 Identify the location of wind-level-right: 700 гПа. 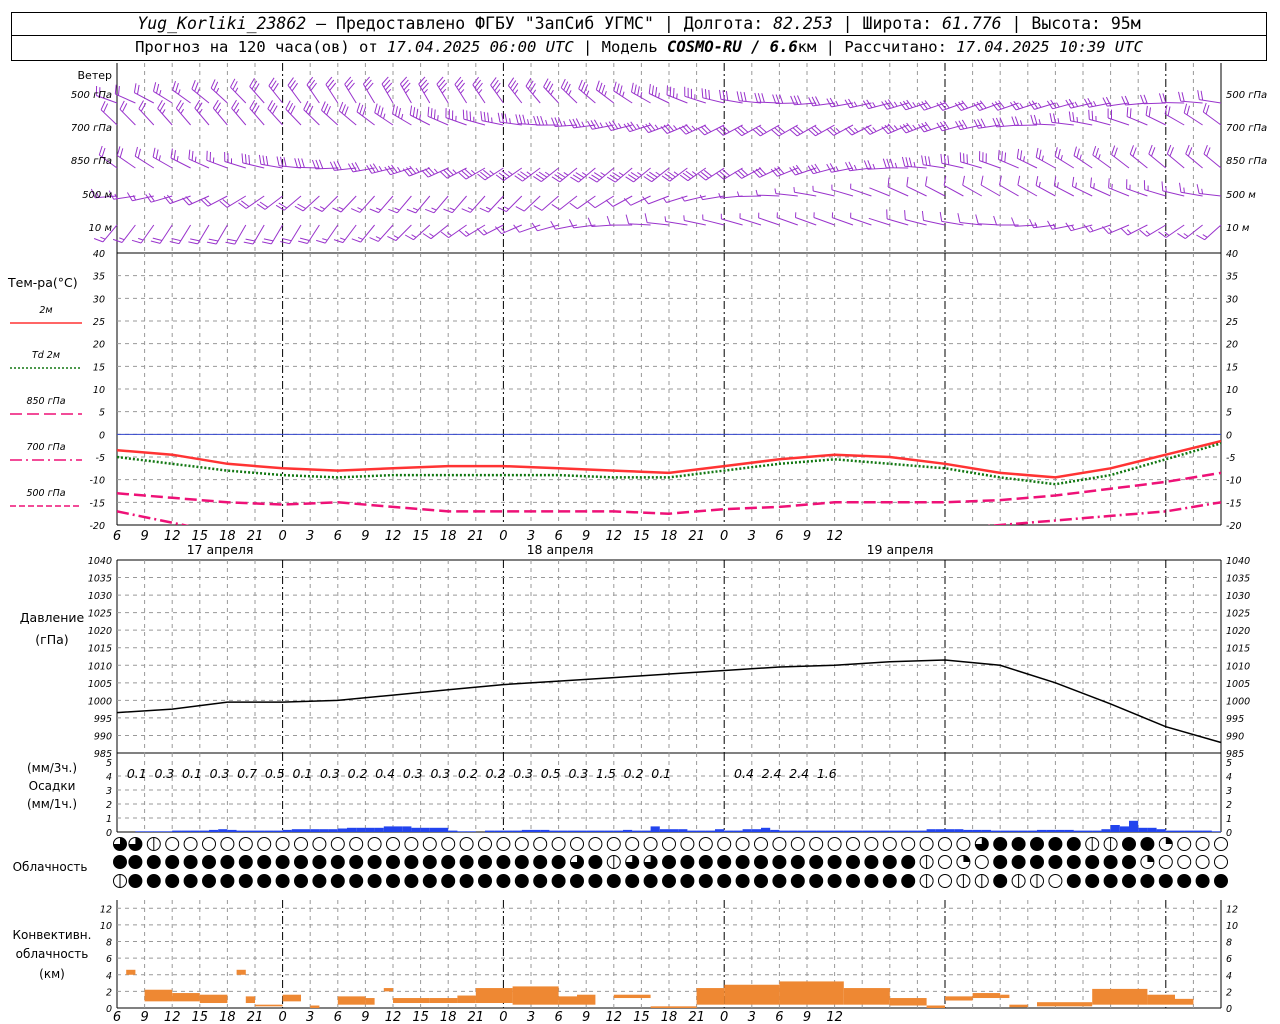
(1246, 128).